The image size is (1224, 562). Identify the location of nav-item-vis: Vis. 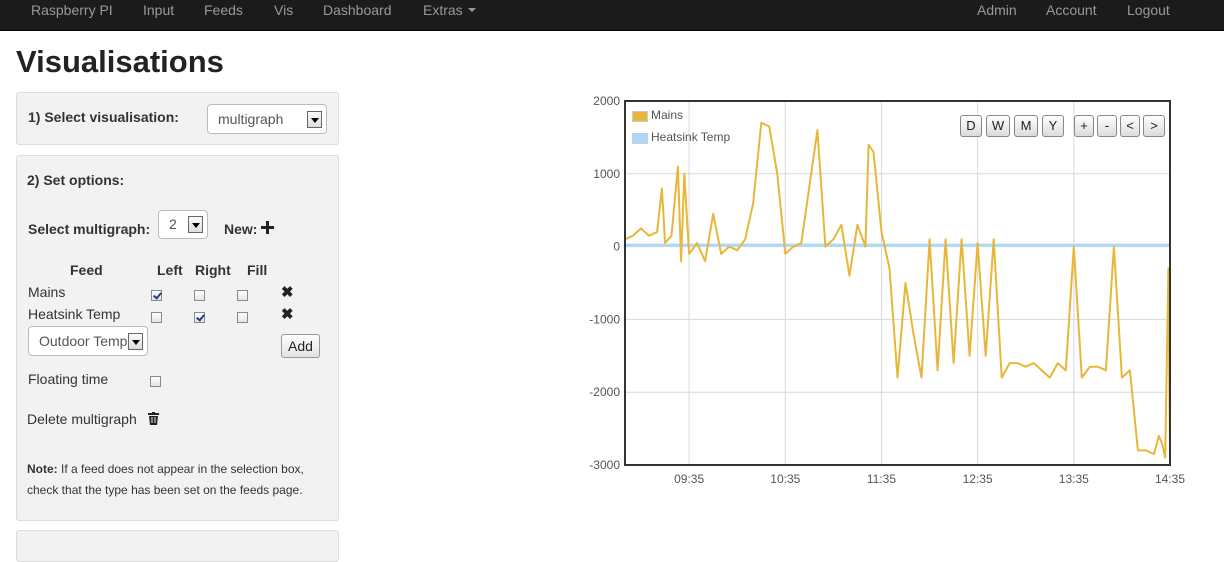
(283, 15).